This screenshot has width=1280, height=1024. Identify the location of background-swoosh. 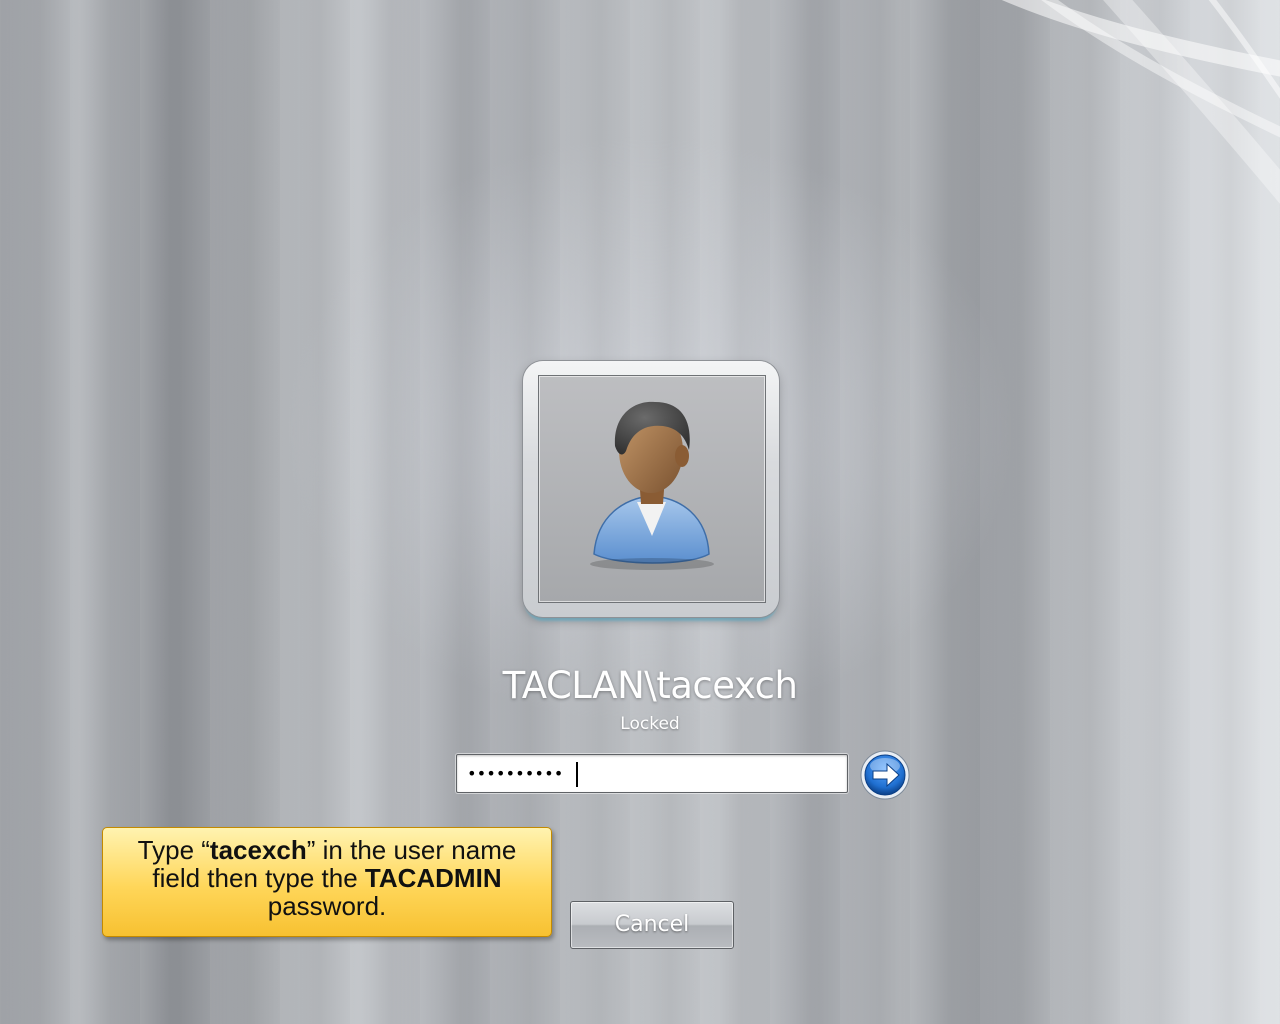
(1140, 102).